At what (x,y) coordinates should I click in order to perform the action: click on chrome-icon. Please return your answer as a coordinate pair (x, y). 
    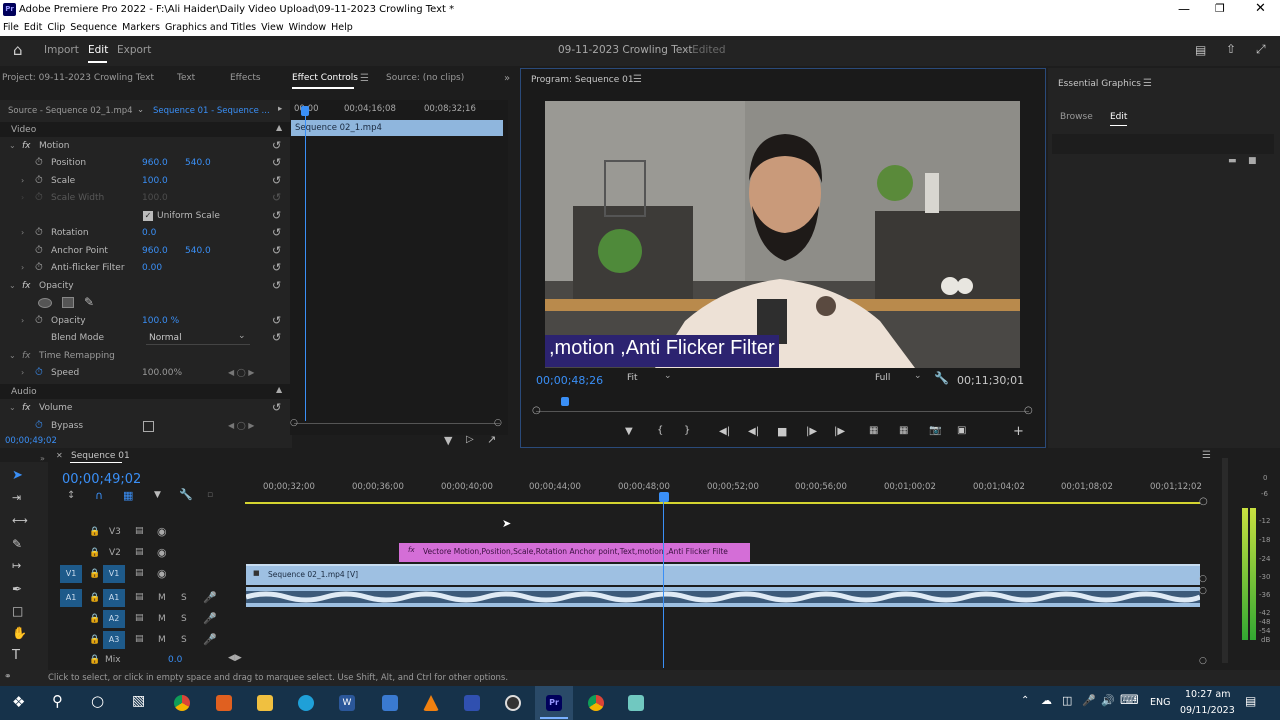
    Looking at the image, I should click on (182, 703).